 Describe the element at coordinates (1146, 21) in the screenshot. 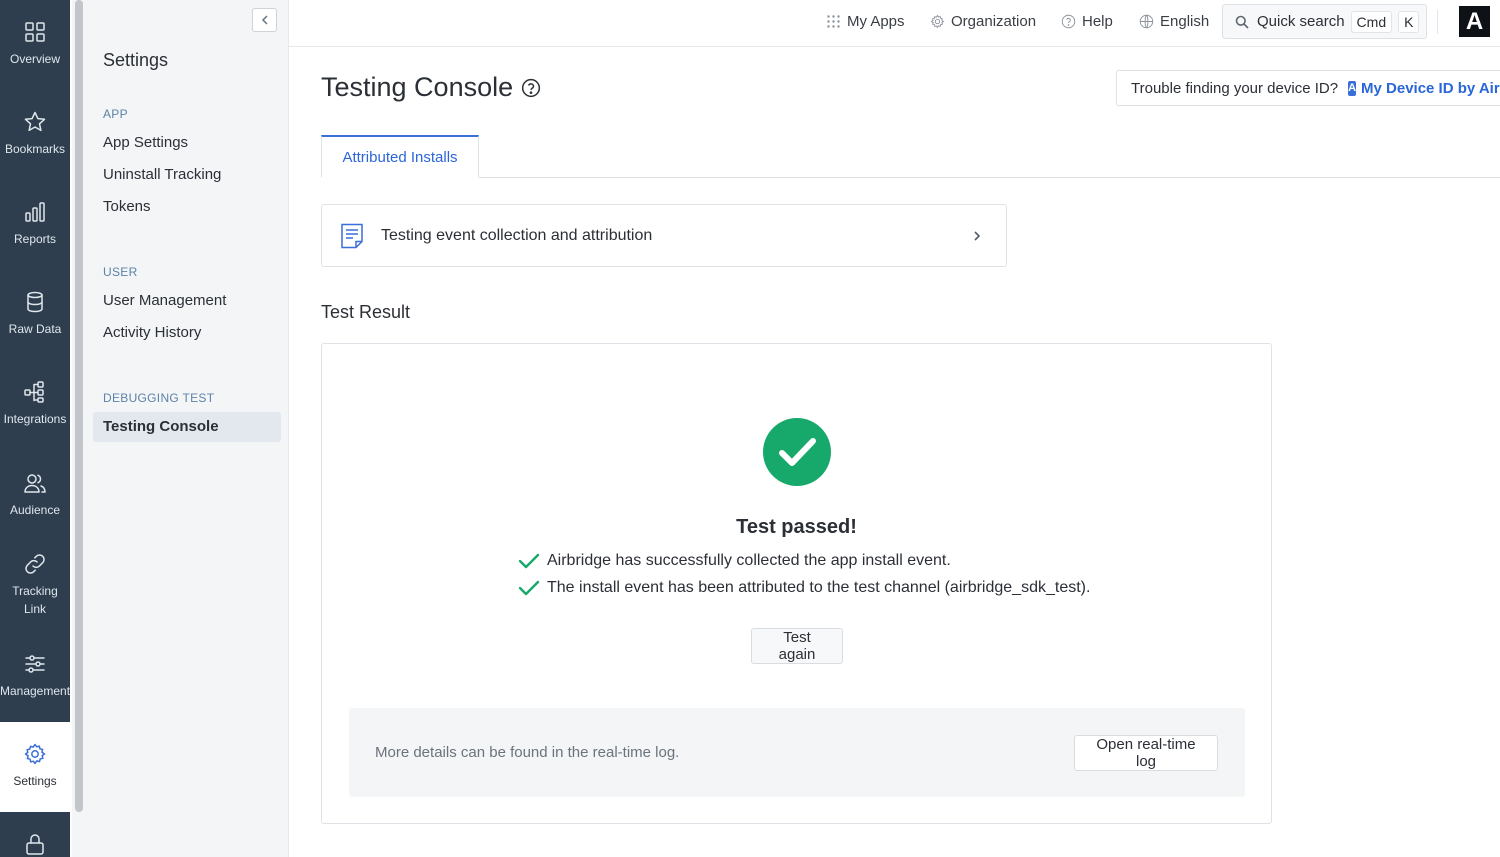

I see `globe-icon` at that location.